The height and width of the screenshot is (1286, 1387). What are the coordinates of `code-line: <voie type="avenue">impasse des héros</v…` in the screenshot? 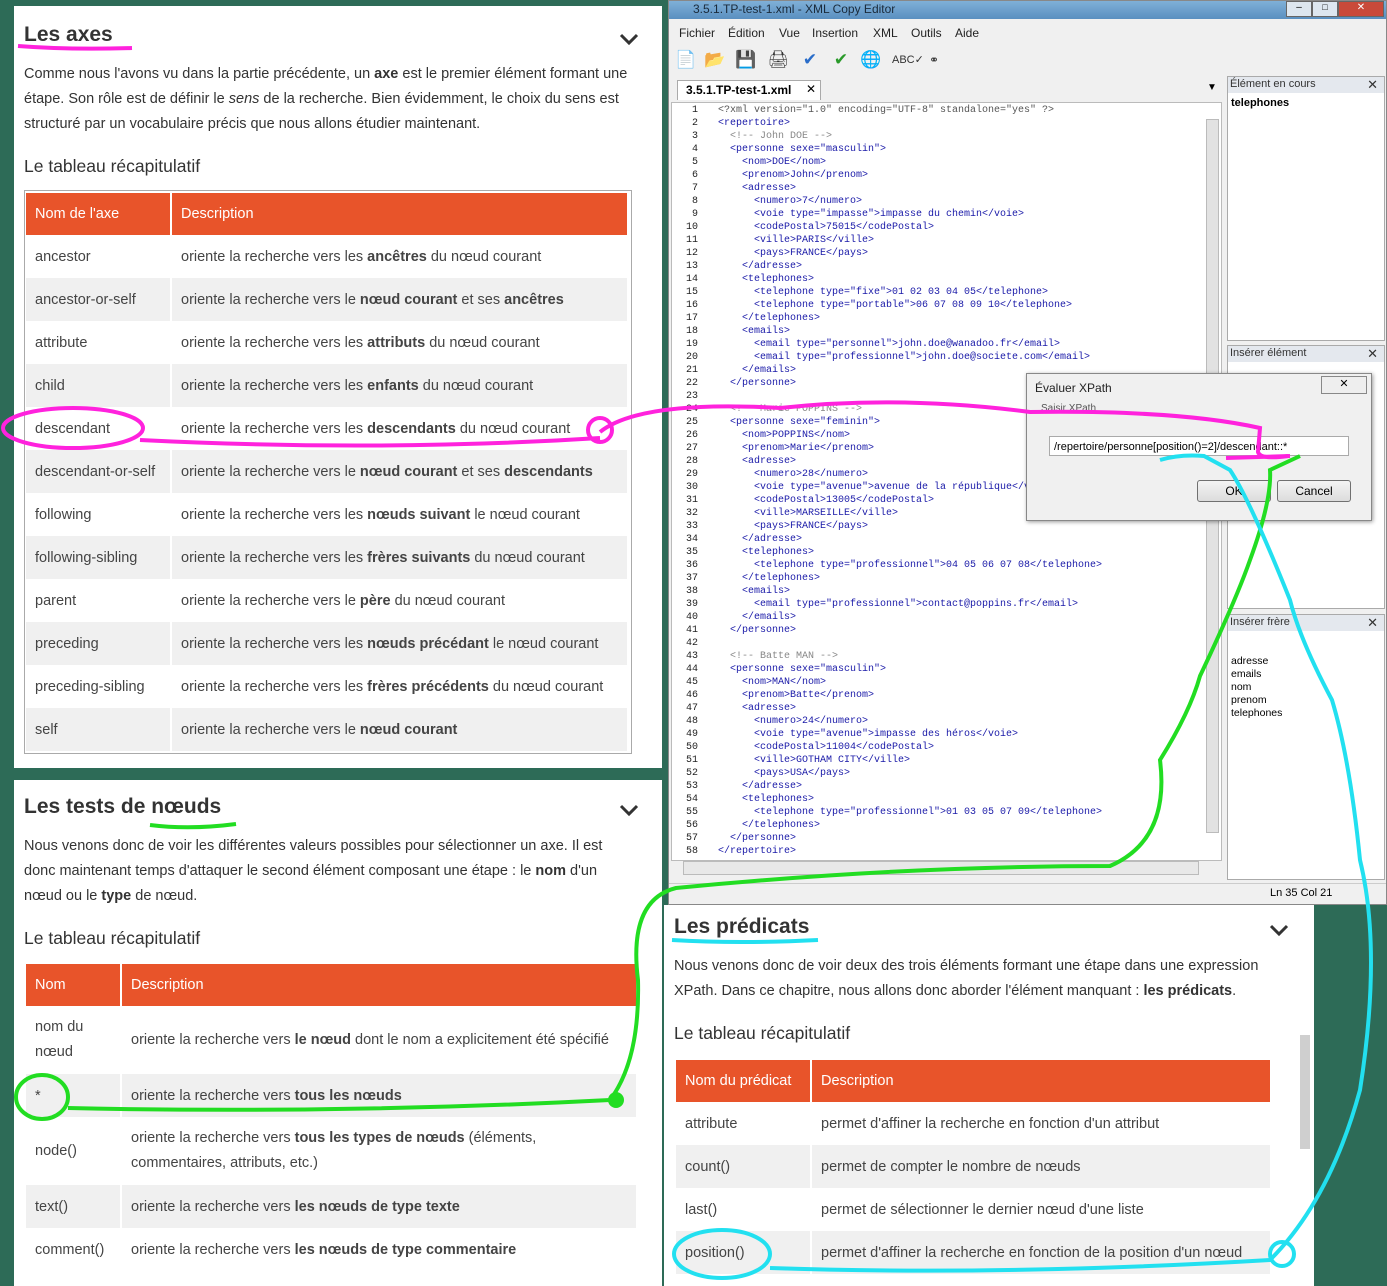 It's located at (868, 734).